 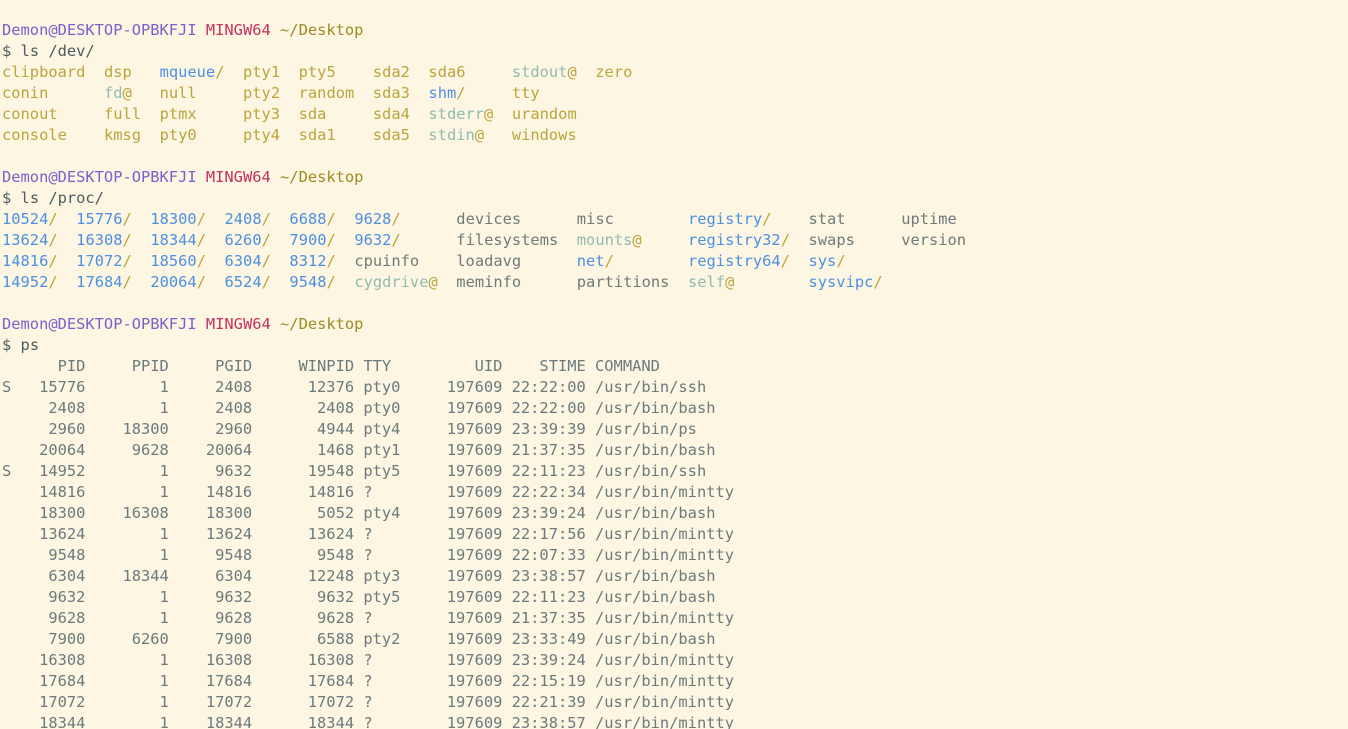 I want to click on ls-entry: 6688, so click(x=308, y=219).